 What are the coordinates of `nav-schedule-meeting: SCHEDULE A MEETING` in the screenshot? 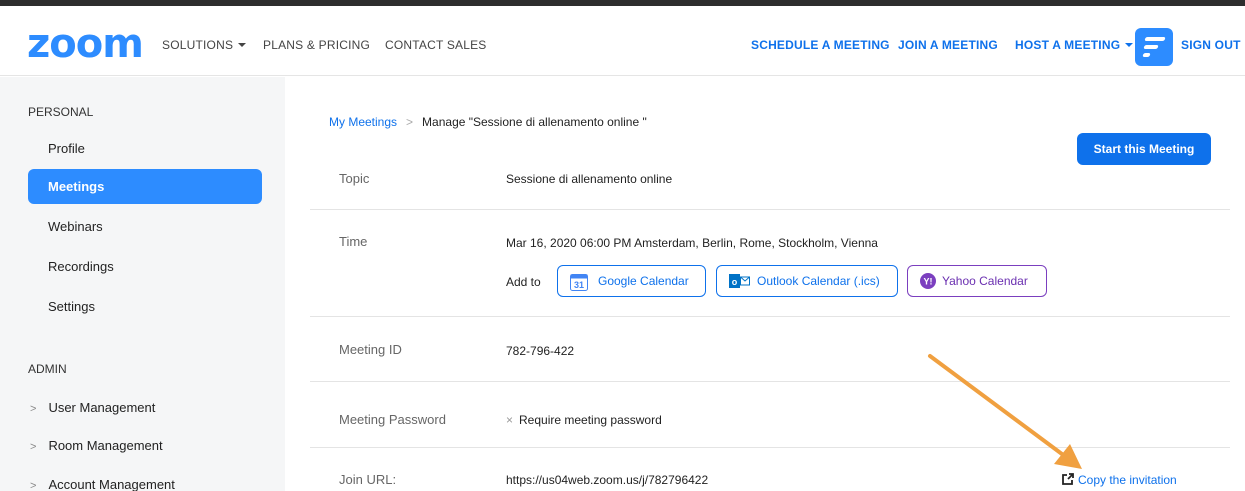 It's located at (820, 45).